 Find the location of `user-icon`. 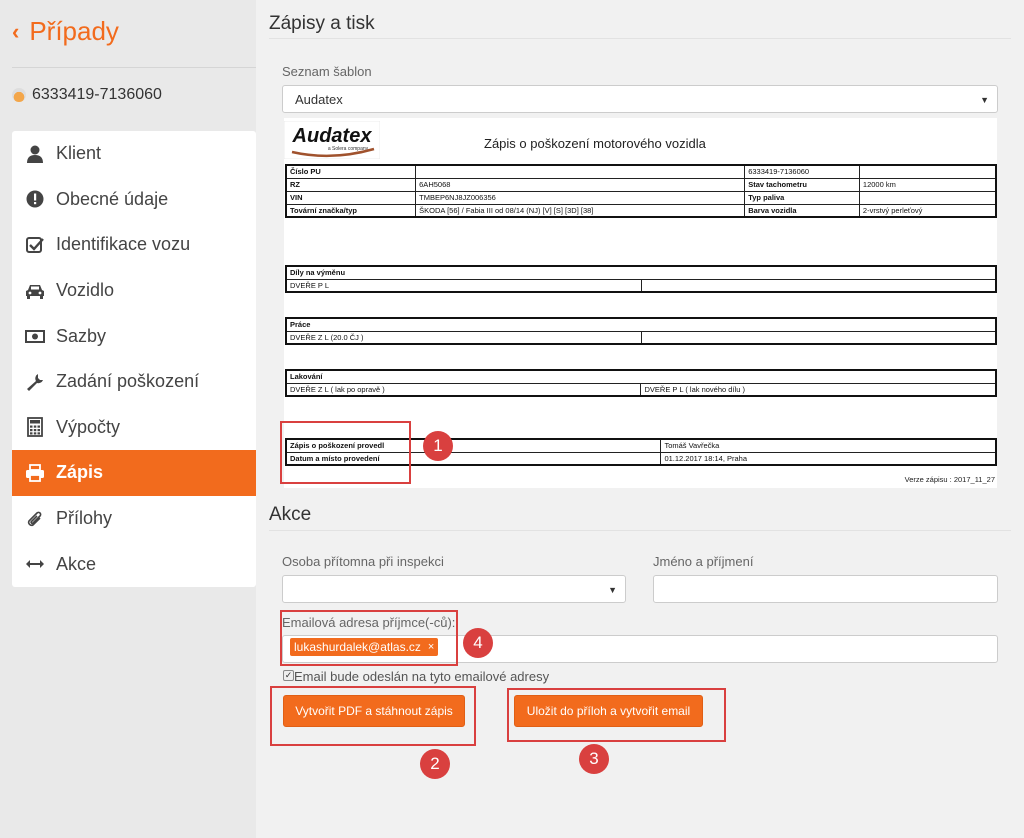

user-icon is located at coordinates (35, 154).